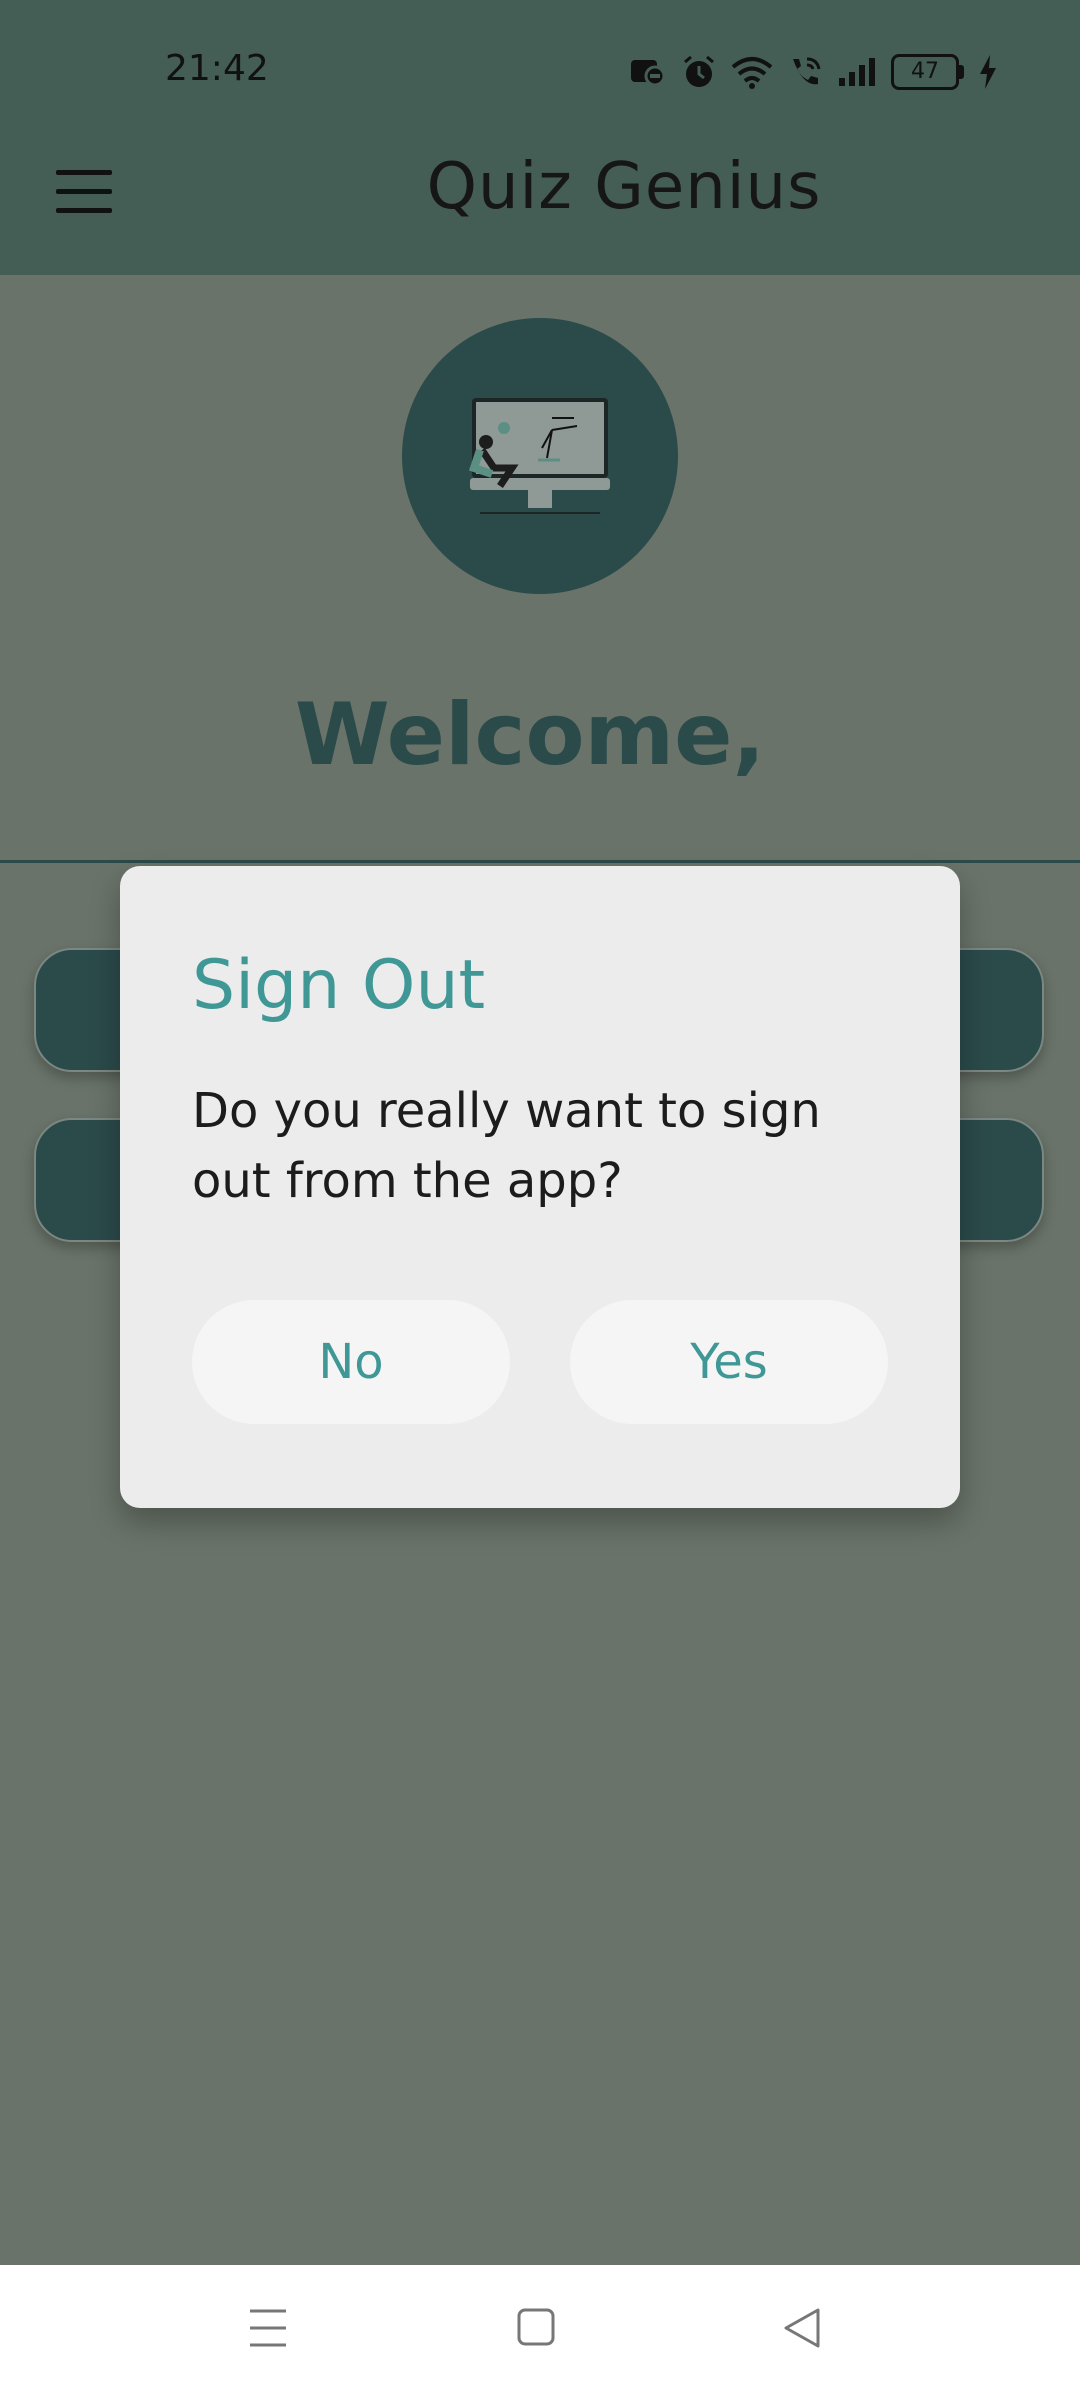 This screenshot has height=2400, width=1080. I want to click on system-nav-bar, so click(540, 2332).